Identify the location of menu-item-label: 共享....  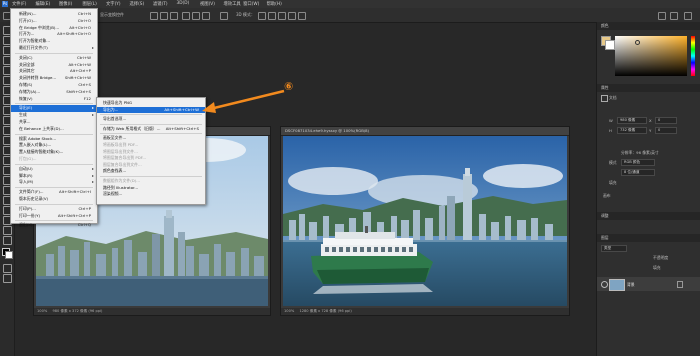
(25, 121).